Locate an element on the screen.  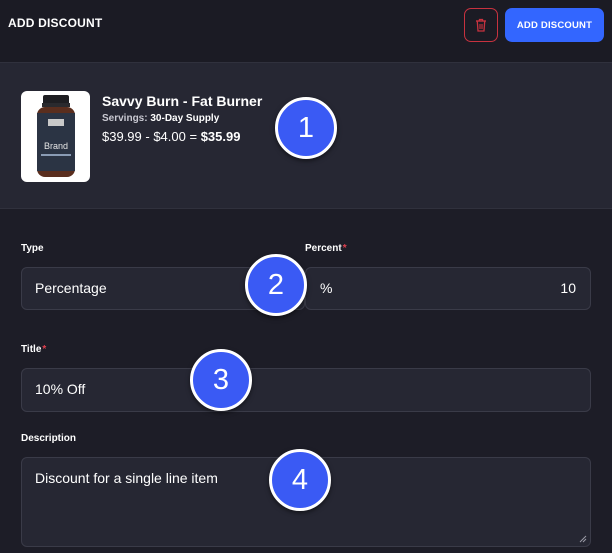
annotation-badge-3: 3 is located at coordinates (221, 380).